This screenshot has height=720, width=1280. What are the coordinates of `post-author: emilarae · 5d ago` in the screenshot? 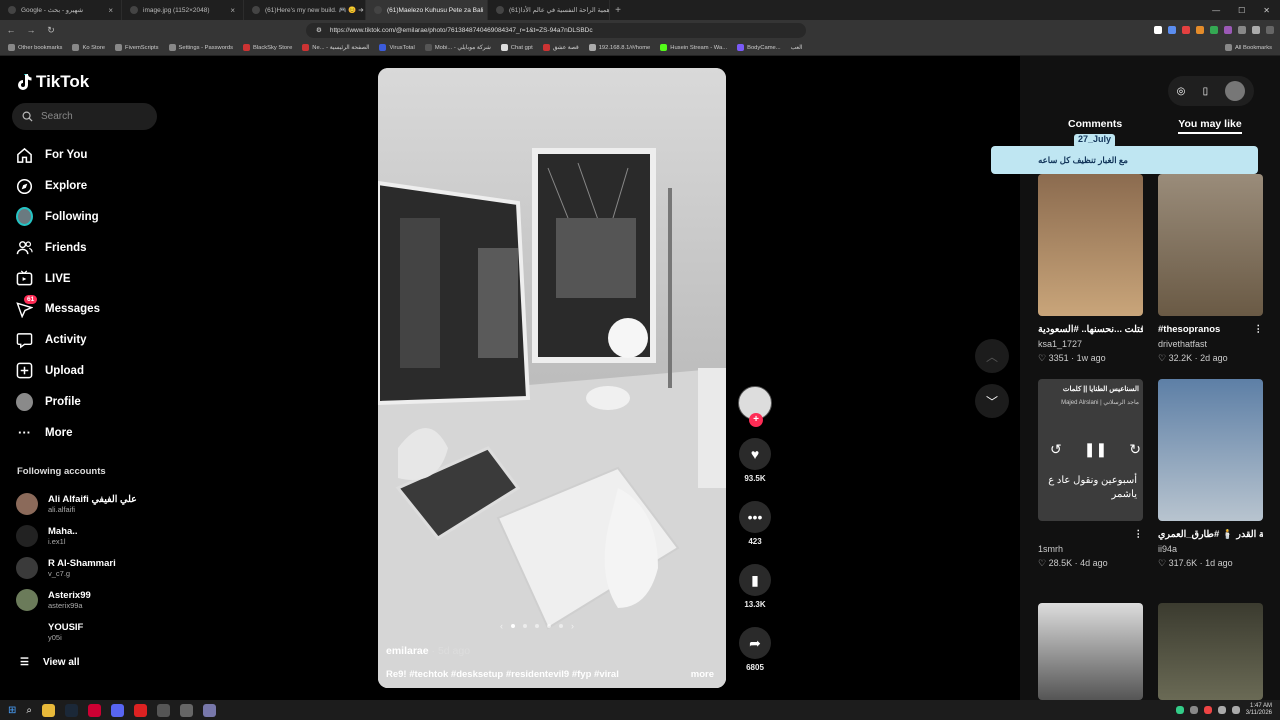 It's located at (428, 651).